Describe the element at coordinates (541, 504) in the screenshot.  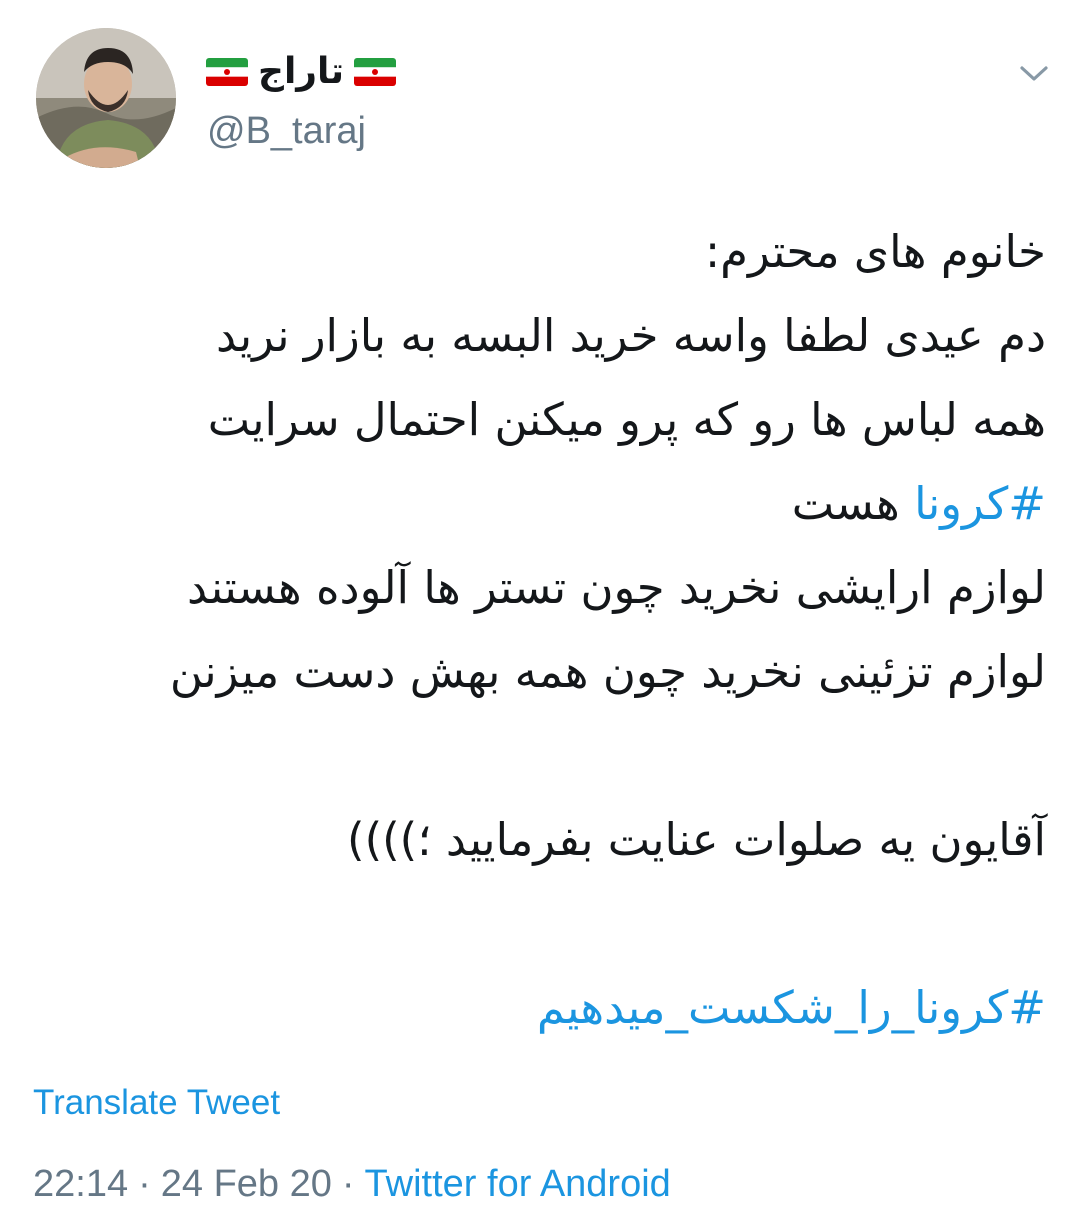
I see `tweet-line: #کرونا هست` at that location.